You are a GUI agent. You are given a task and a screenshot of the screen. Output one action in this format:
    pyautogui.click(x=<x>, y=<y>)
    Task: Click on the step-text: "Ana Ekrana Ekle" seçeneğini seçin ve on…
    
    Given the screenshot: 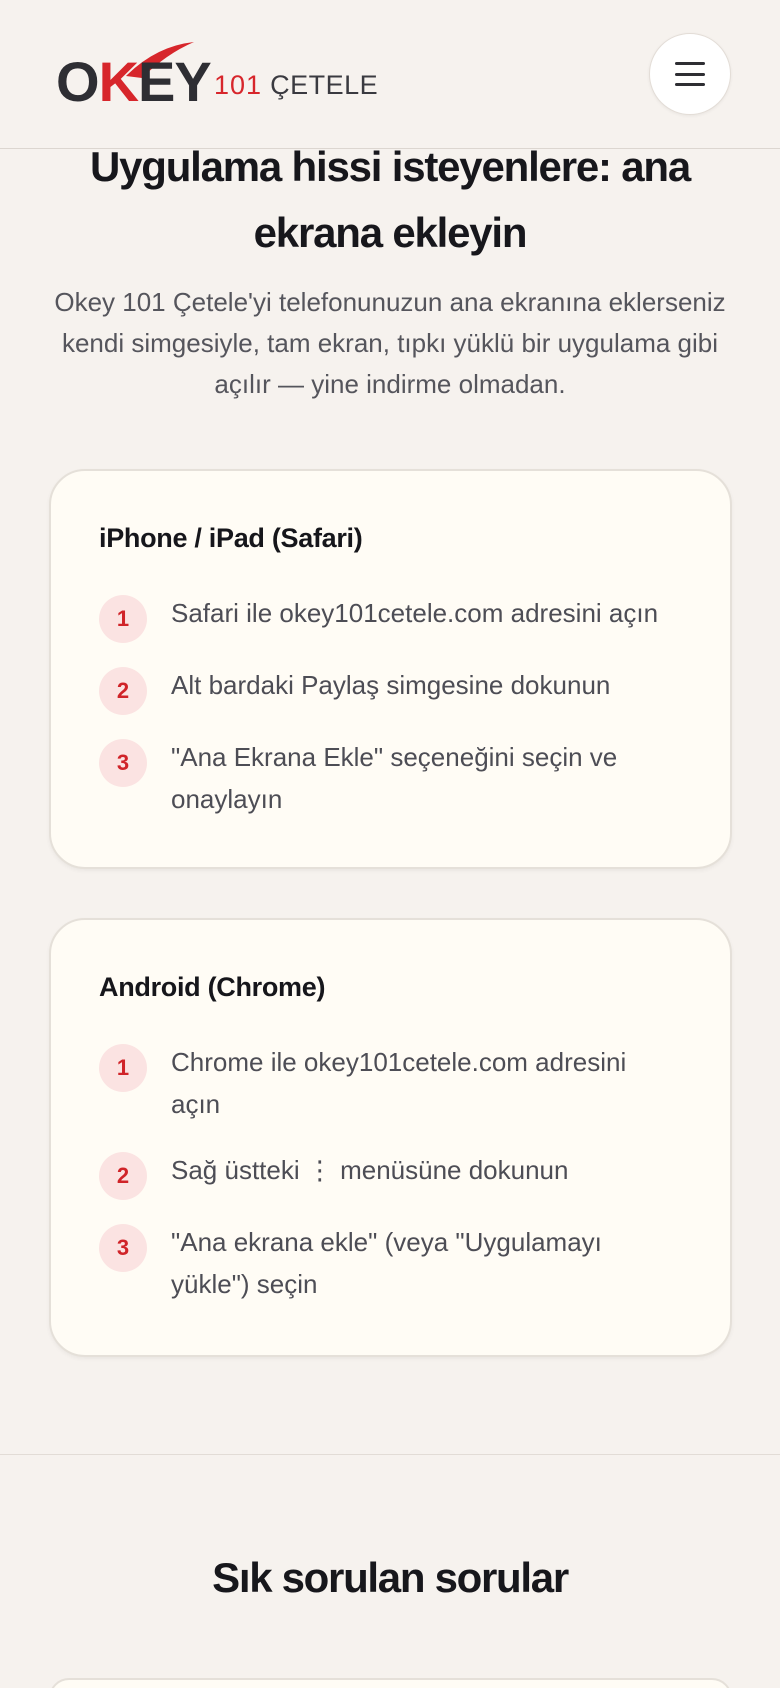 What is the action you would take?
    pyautogui.click(x=394, y=778)
    